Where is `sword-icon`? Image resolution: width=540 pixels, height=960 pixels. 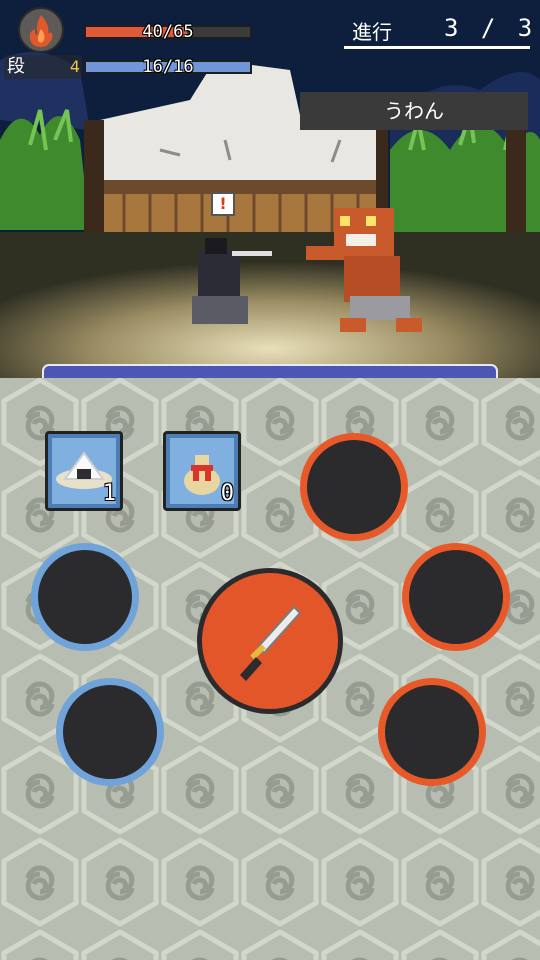 sword-icon is located at coordinates (271, 643).